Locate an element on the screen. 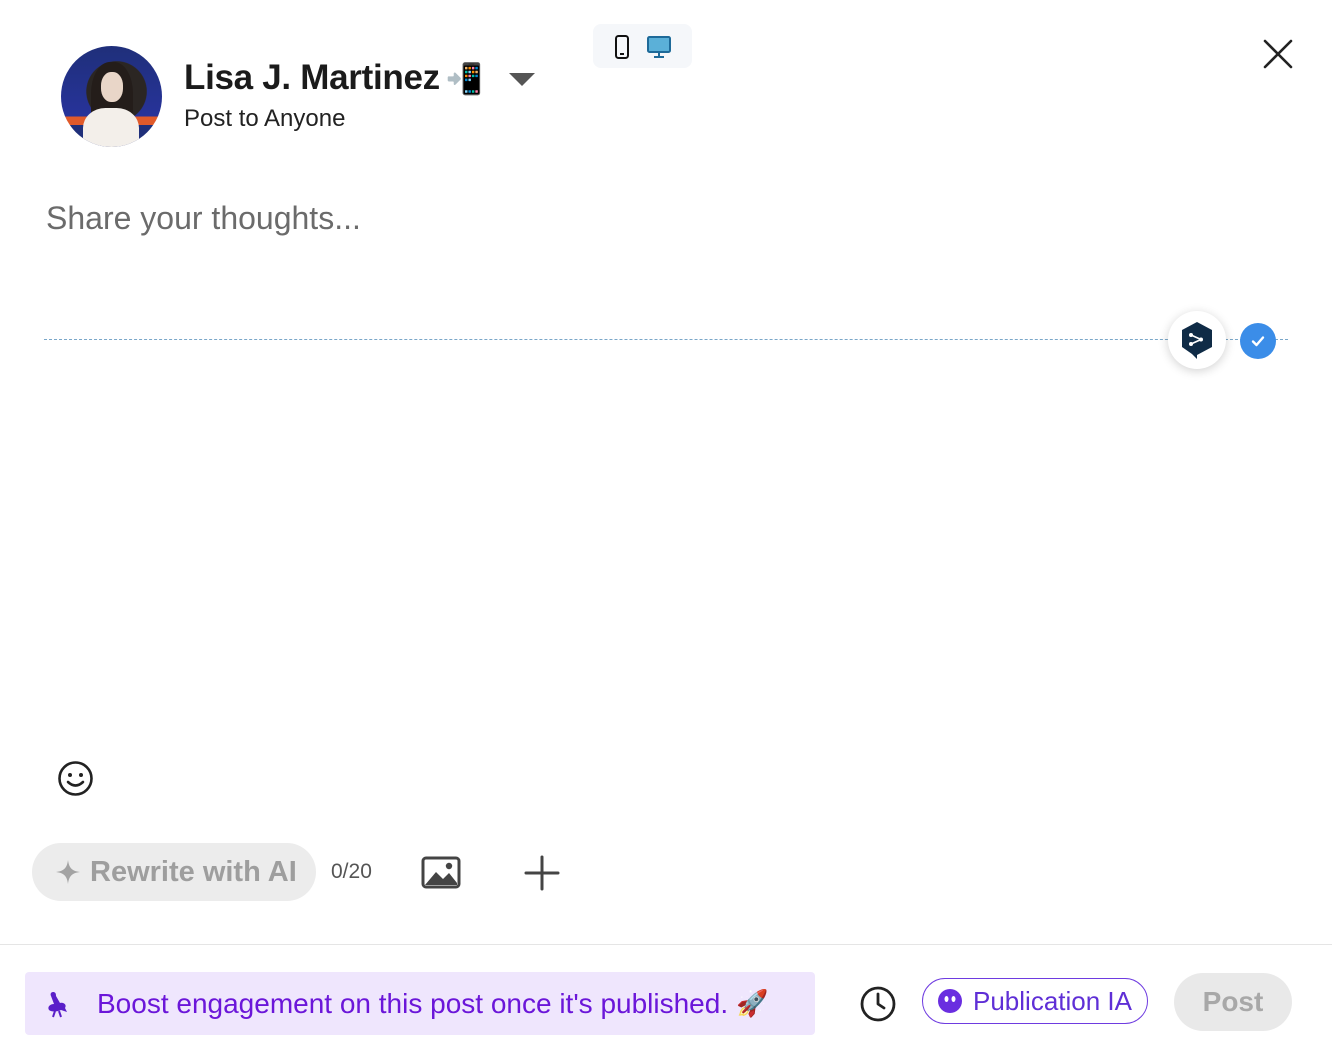  publication-ia-button: Publication IA is located at coordinates (1035, 1001).